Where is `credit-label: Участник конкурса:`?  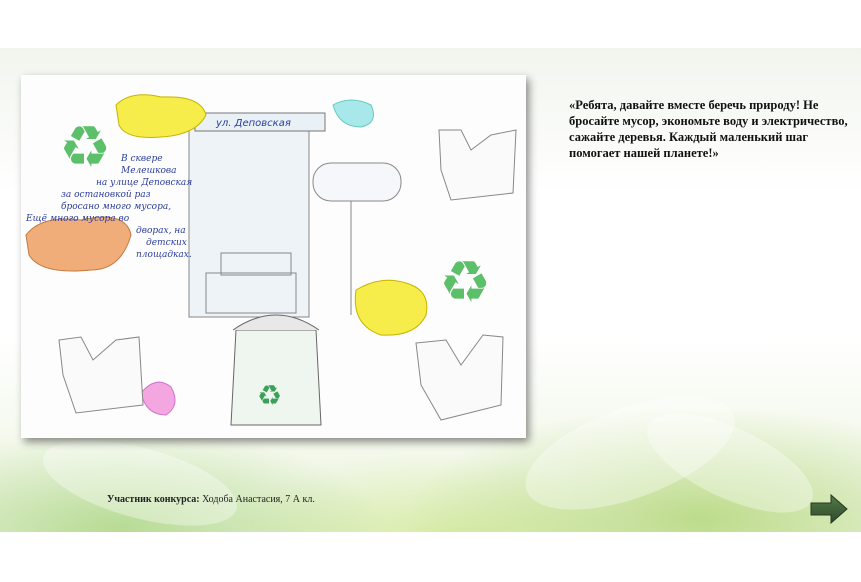
credit-label: Участник конкурса: is located at coordinates (153, 499).